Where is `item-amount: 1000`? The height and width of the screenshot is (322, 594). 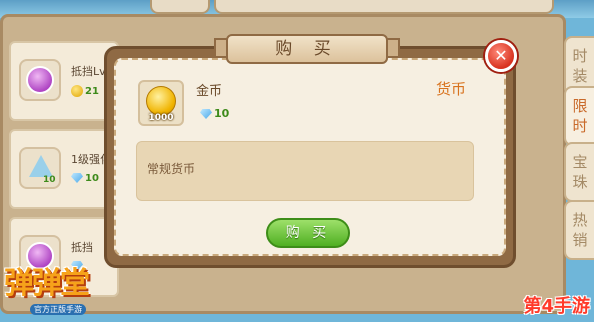
item-amount: 1000 is located at coordinates (161, 118).